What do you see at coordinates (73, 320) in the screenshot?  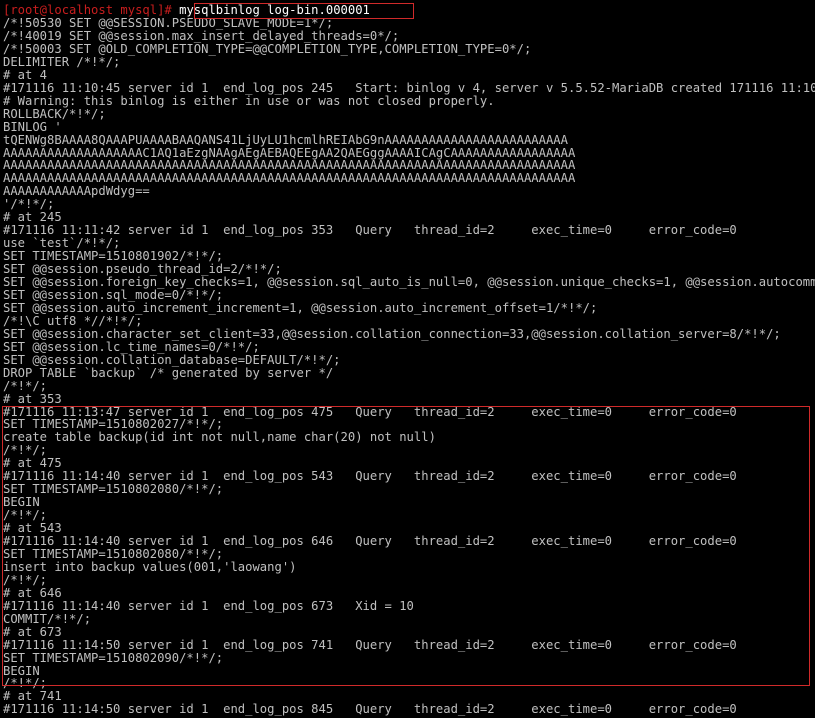 I see `output-line: /*!\C utf8 *//*!*/;` at bounding box center [73, 320].